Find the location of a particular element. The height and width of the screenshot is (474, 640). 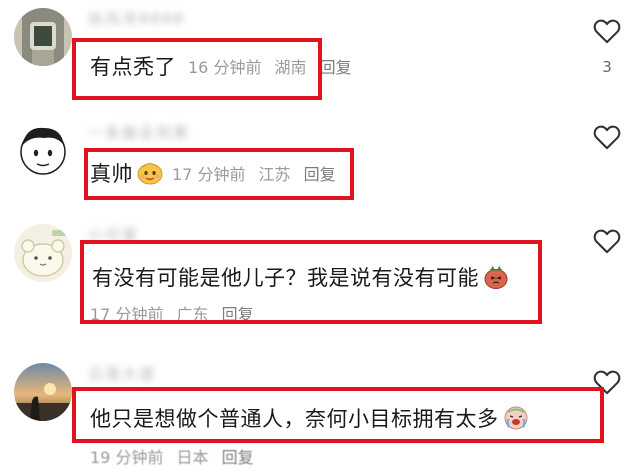

comment-time: 16 分钟前 is located at coordinates (225, 67).